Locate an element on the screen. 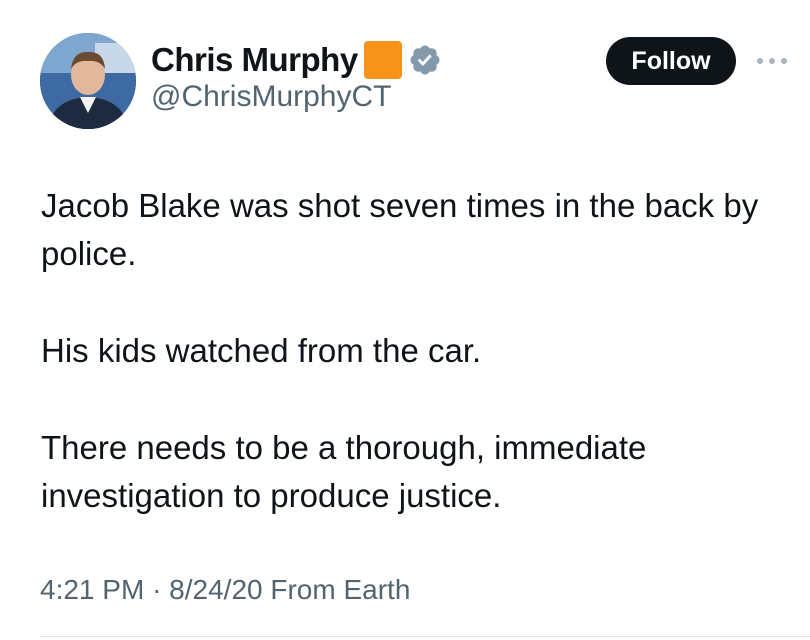 This screenshot has width=810, height=640. avatar-image is located at coordinates (88, 81).